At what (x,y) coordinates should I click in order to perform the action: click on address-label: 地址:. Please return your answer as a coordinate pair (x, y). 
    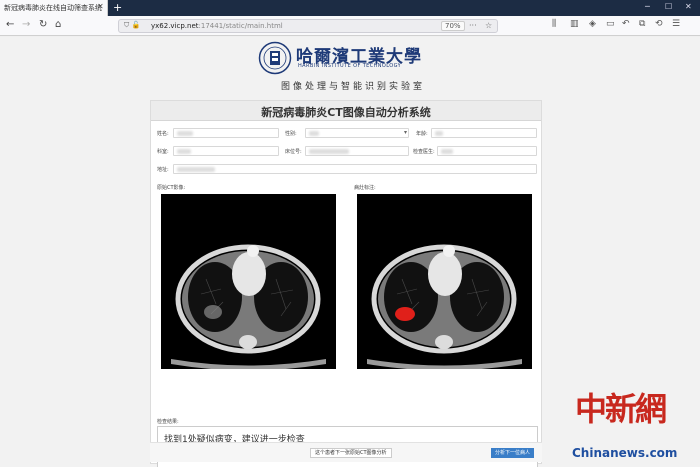
    Looking at the image, I should click on (163, 170).